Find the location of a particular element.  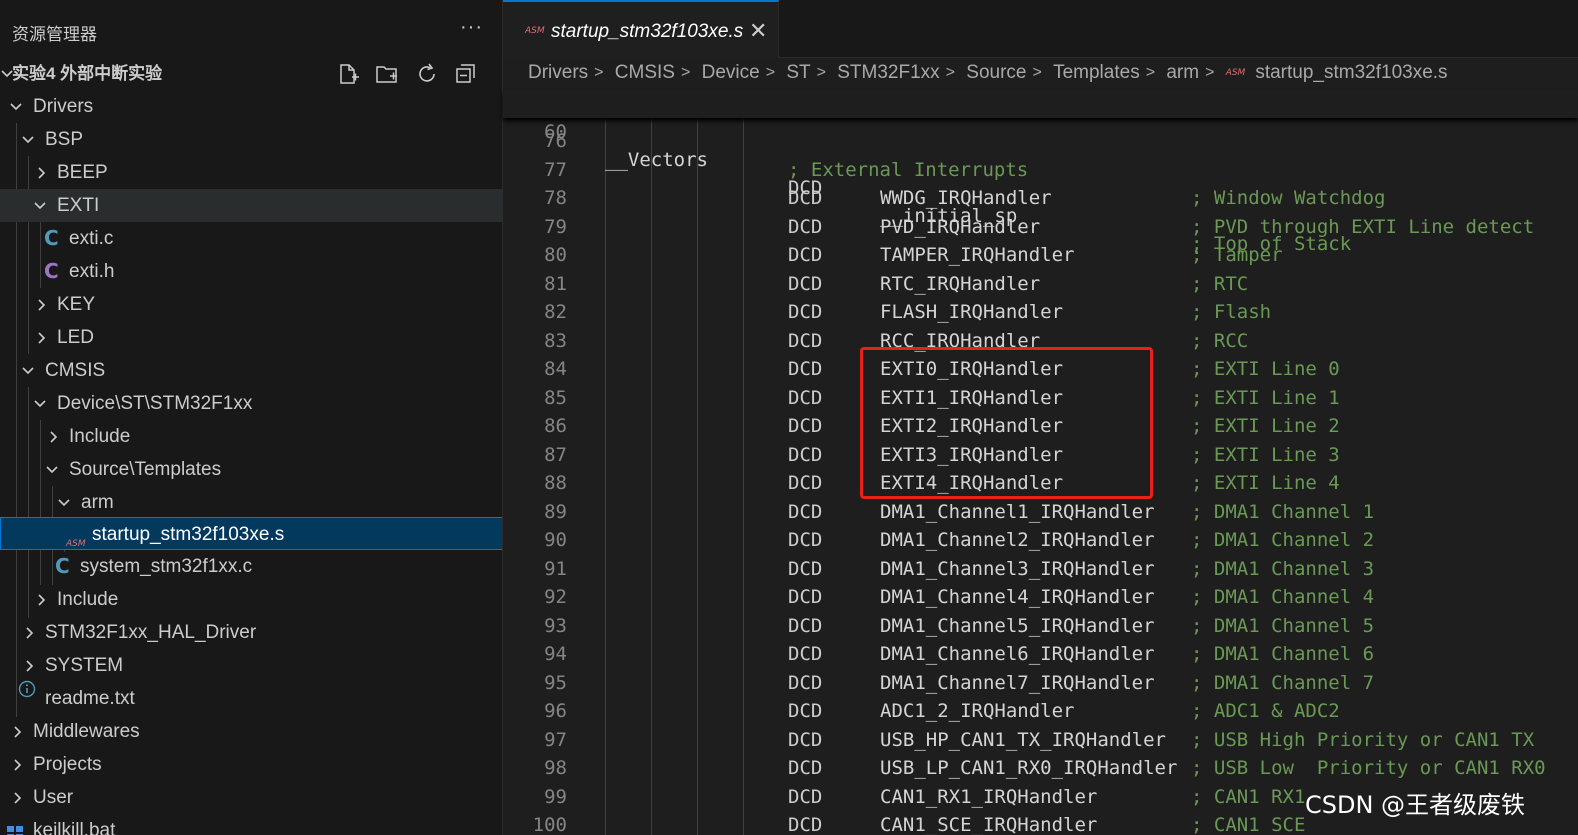

more-actions-icon: ··· is located at coordinates (471, 27).